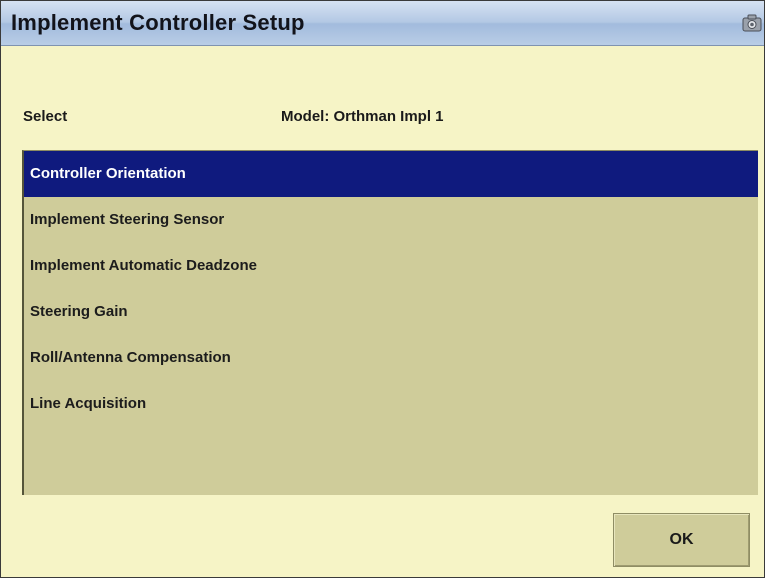 The width and height of the screenshot is (765, 578). What do you see at coordinates (681, 540) in the screenshot?
I see `ok-button: OK` at bounding box center [681, 540].